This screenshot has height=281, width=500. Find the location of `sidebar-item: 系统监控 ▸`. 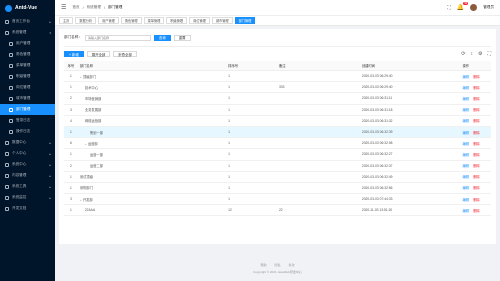

sidebar-item: 系统监控 ▸ is located at coordinates (27, 197).